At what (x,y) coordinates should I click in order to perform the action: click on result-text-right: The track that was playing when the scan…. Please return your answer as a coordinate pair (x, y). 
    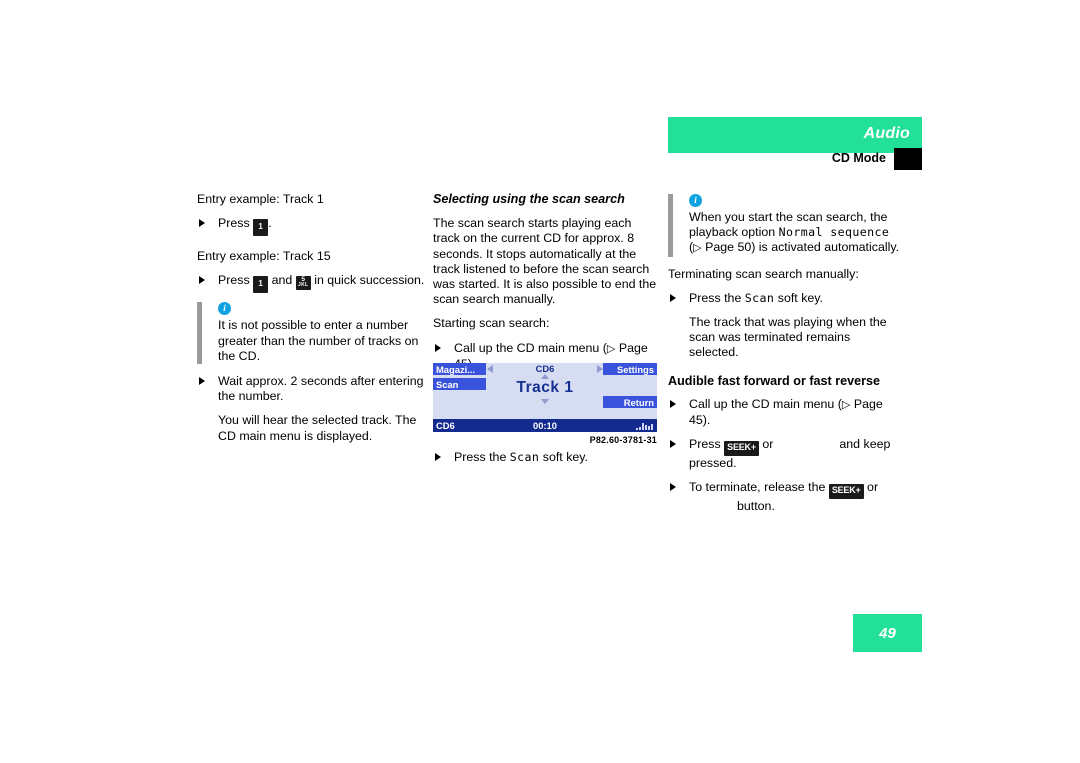
    Looking at the image, I should click on (788, 337).